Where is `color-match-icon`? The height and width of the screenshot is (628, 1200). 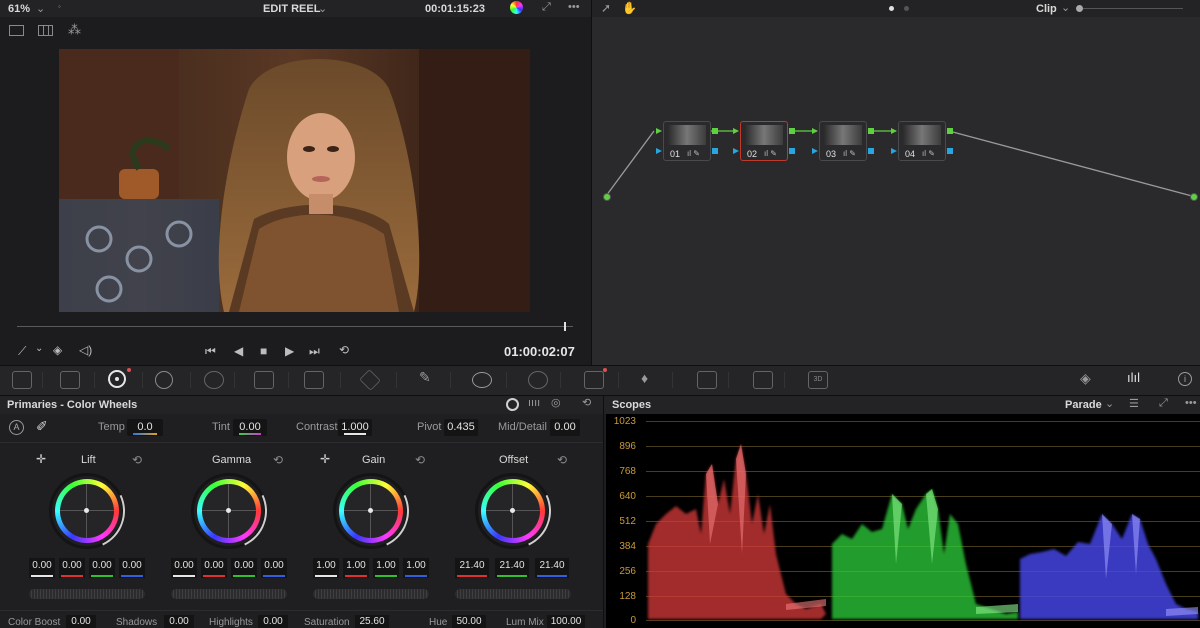
color-match-icon is located at coordinates (70, 380).